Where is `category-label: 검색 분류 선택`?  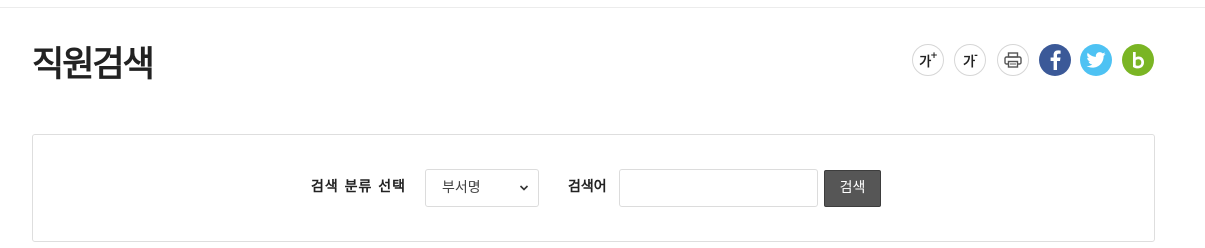
category-label: 검색 분류 선택 is located at coordinates (359, 187).